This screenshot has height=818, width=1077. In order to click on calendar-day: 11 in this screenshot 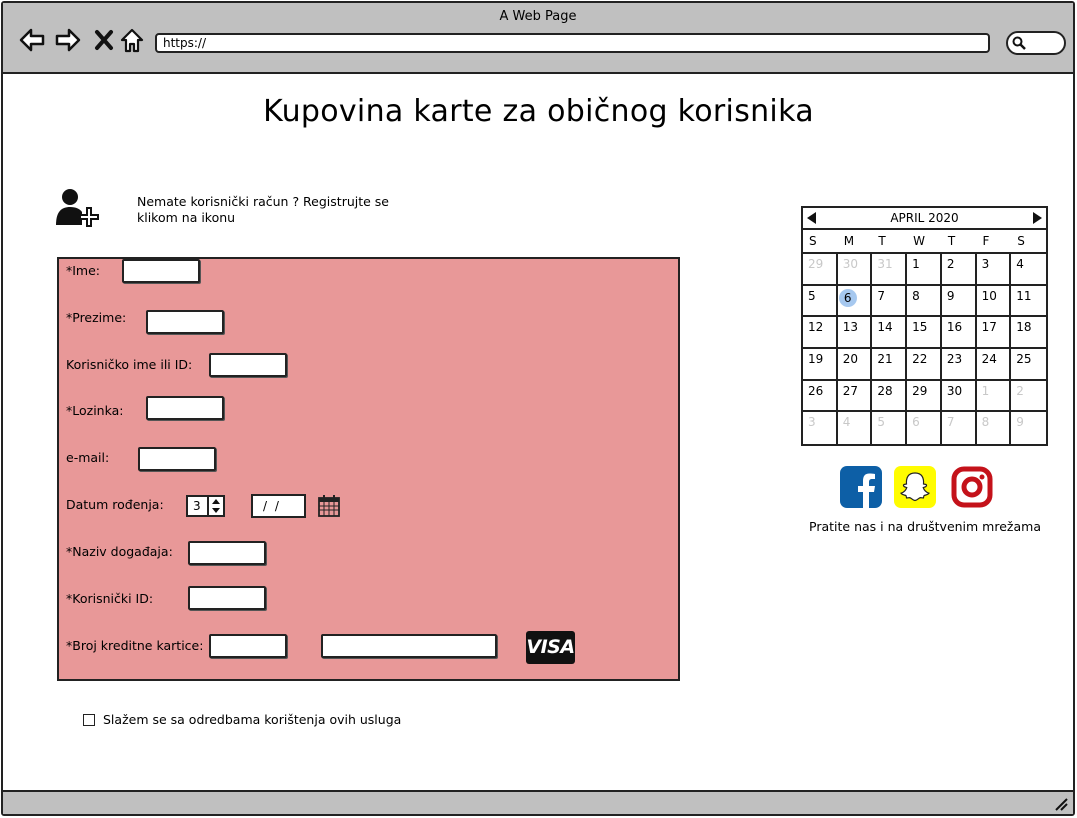, I will do `click(1028, 302)`.